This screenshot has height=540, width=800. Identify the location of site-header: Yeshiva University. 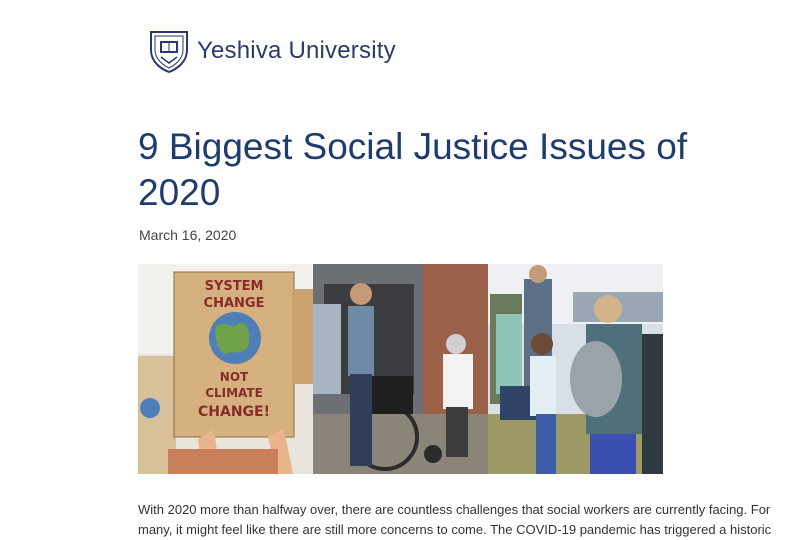
(271, 51).